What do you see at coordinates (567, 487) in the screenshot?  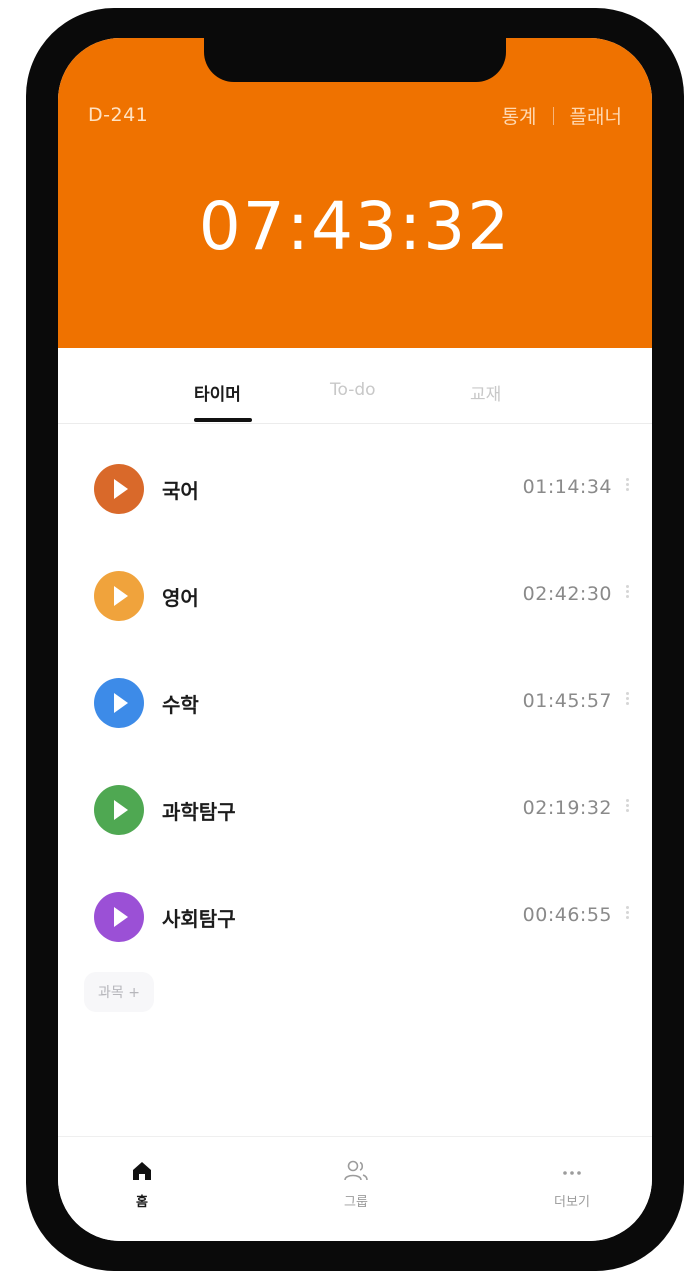 I see `subject-time: 01:14:34` at bounding box center [567, 487].